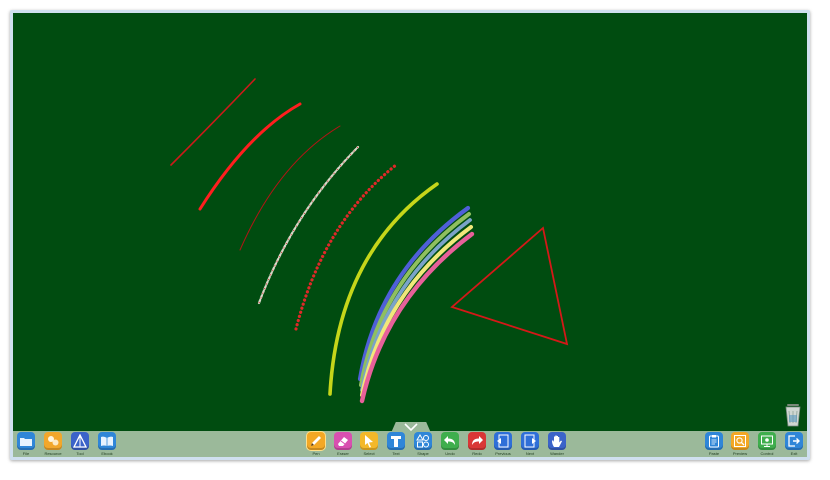 This screenshot has width=830, height=480. Describe the element at coordinates (53, 441) in the screenshot. I see `resource-icon` at that location.